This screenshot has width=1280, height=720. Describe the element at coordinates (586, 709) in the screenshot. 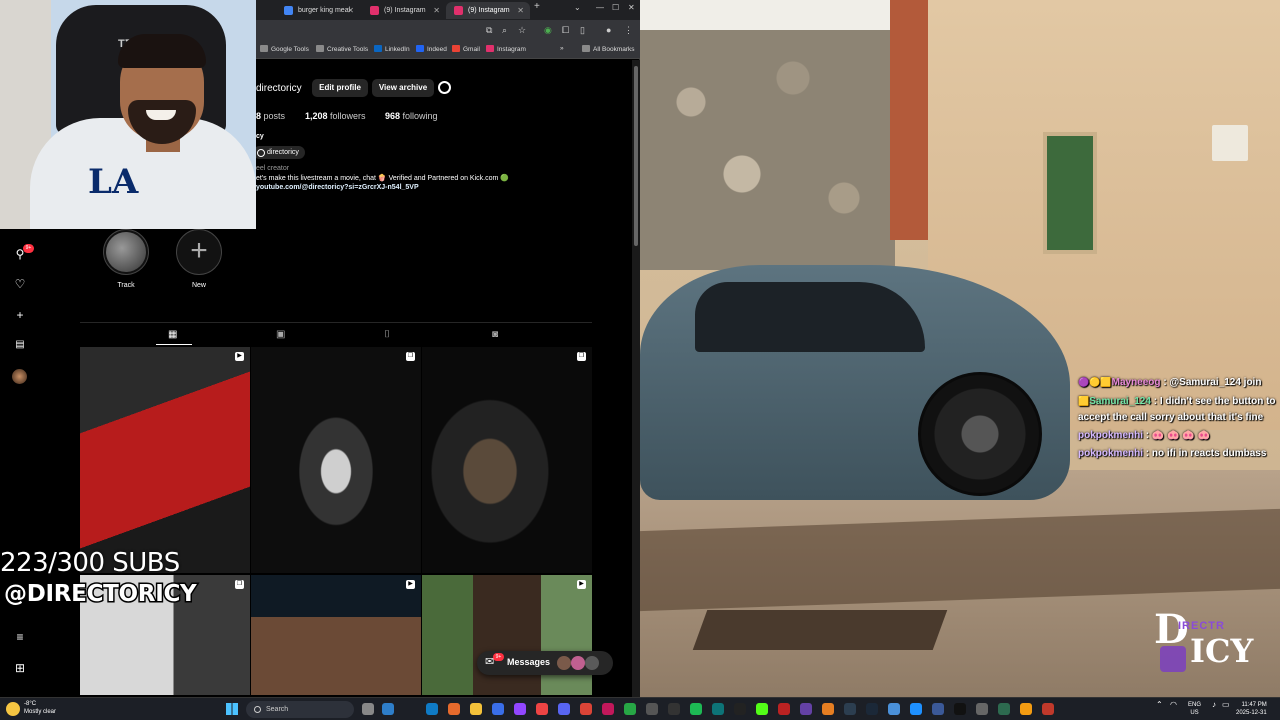

I see `chrome-icon` at that location.